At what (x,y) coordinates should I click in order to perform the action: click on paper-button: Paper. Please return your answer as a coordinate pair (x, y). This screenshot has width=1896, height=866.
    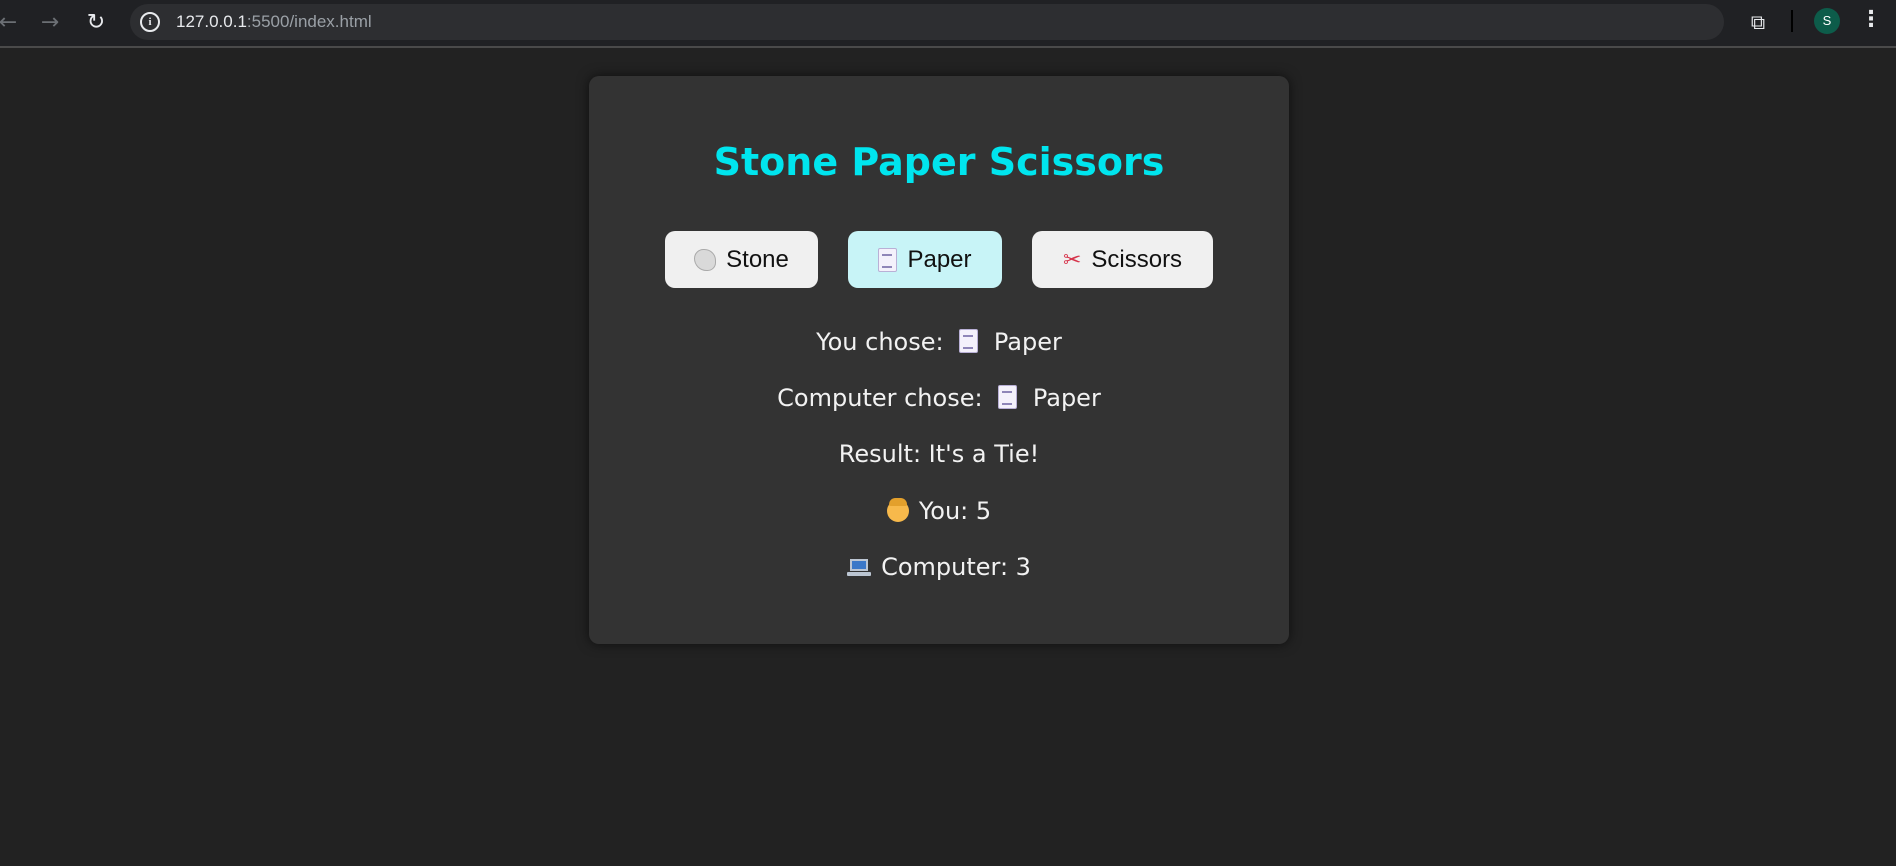
    Looking at the image, I should click on (925, 259).